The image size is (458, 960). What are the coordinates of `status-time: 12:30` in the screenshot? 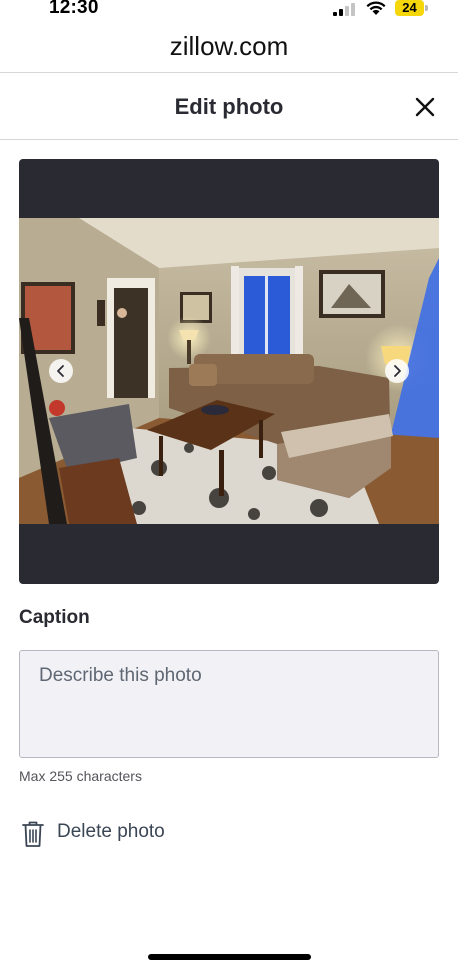 It's located at (74, 9).